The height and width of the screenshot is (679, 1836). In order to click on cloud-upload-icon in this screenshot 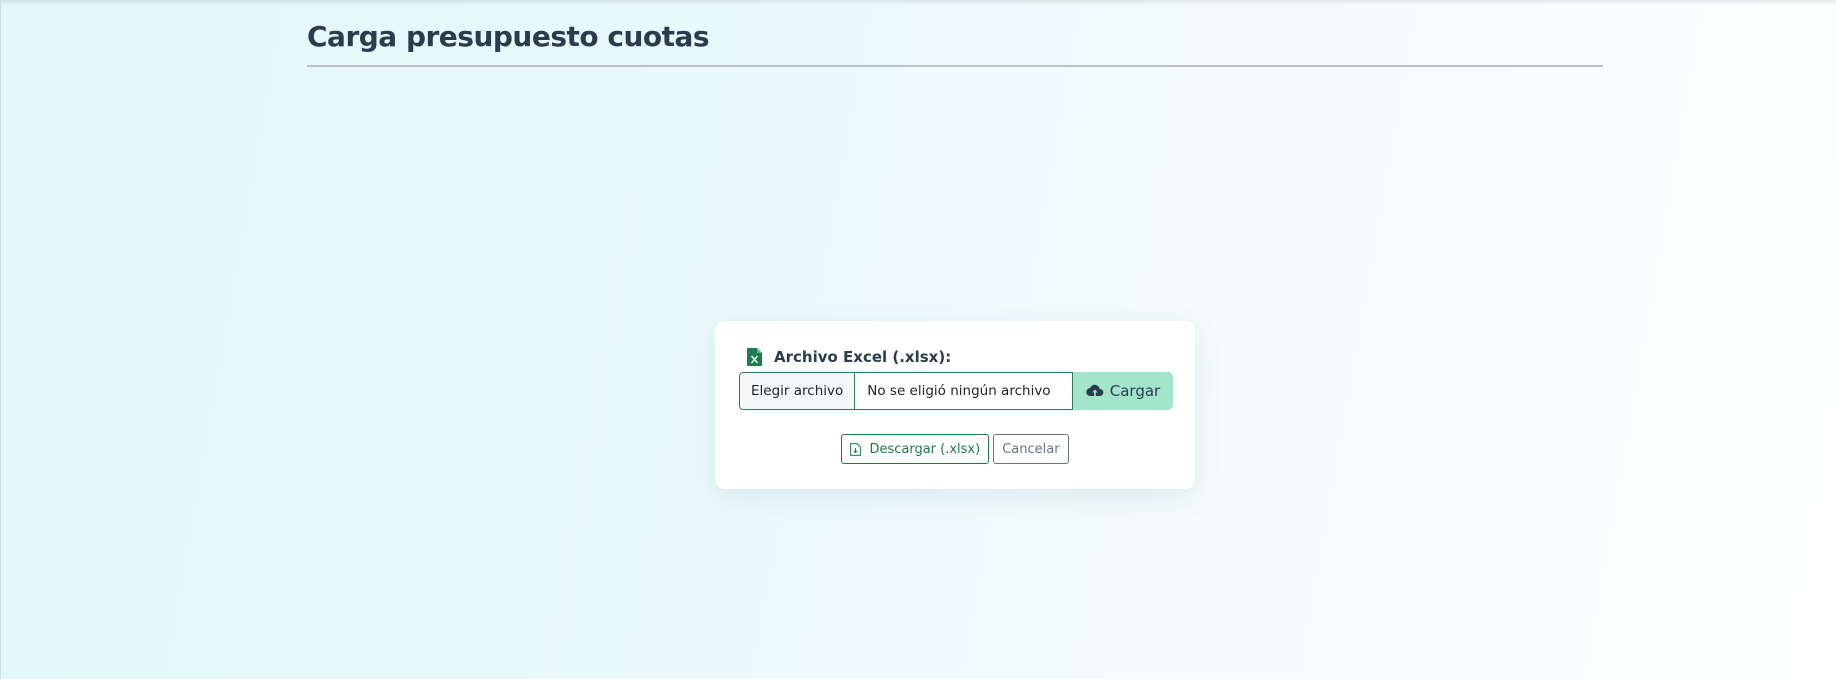, I will do `click(1095, 391)`.